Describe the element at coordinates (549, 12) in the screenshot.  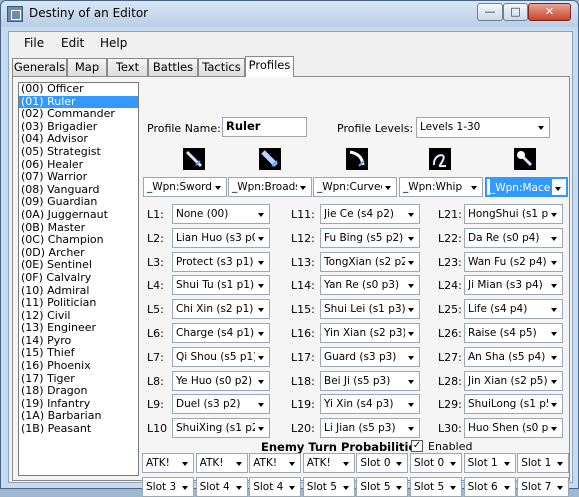
I see `close-button: ✕` at that location.